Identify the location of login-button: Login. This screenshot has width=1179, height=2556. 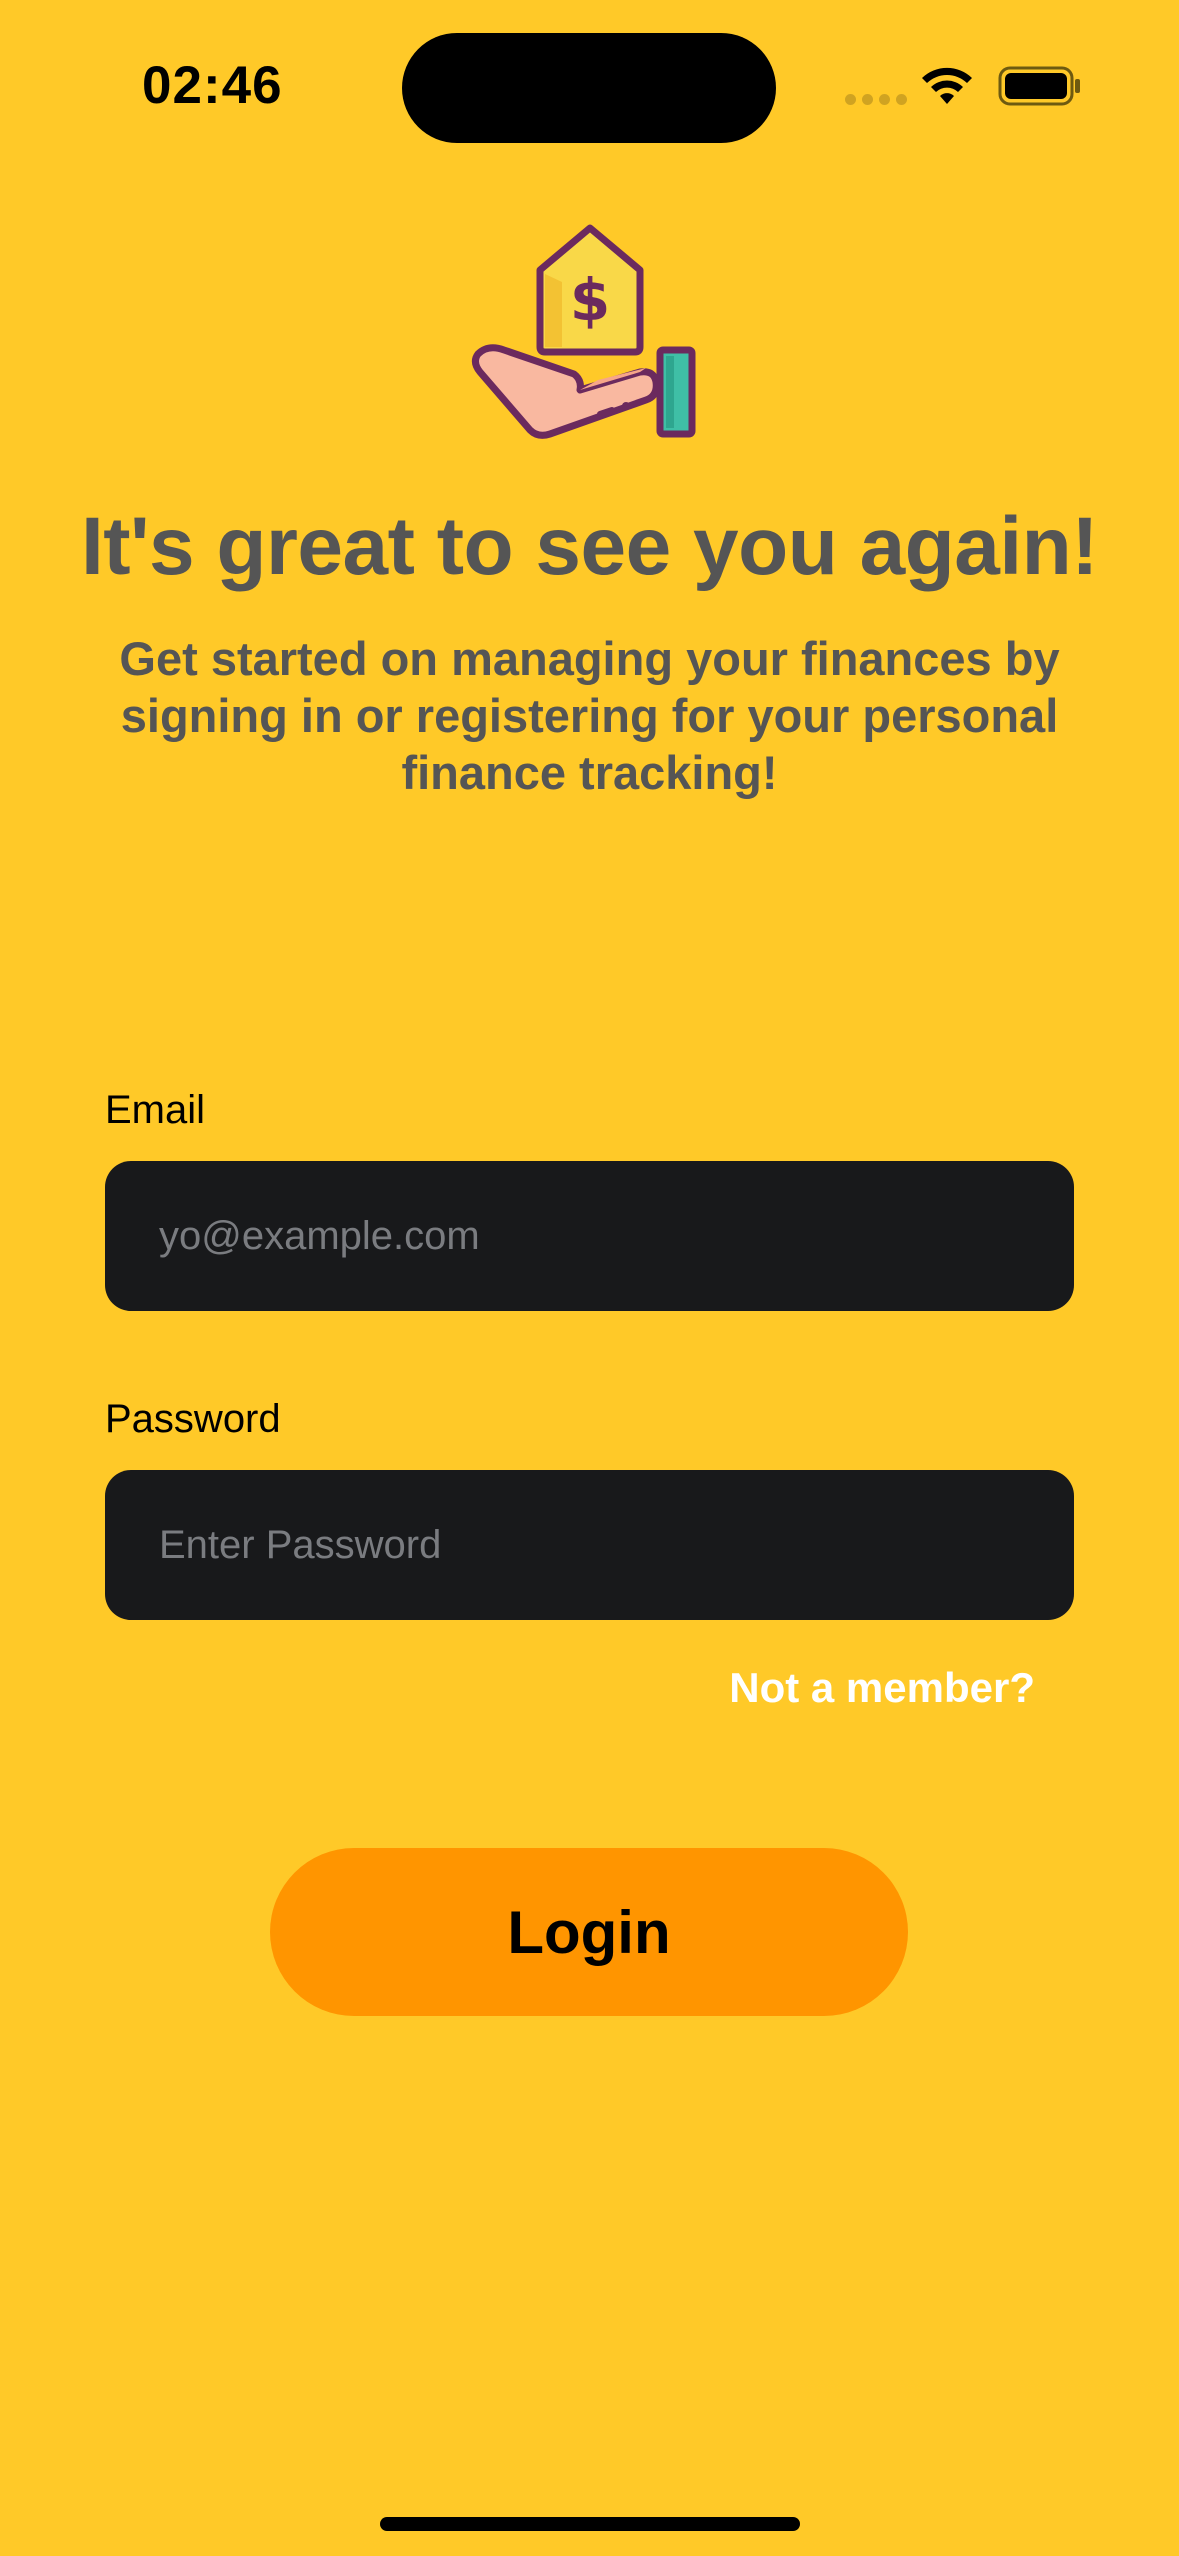
(589, 1932).